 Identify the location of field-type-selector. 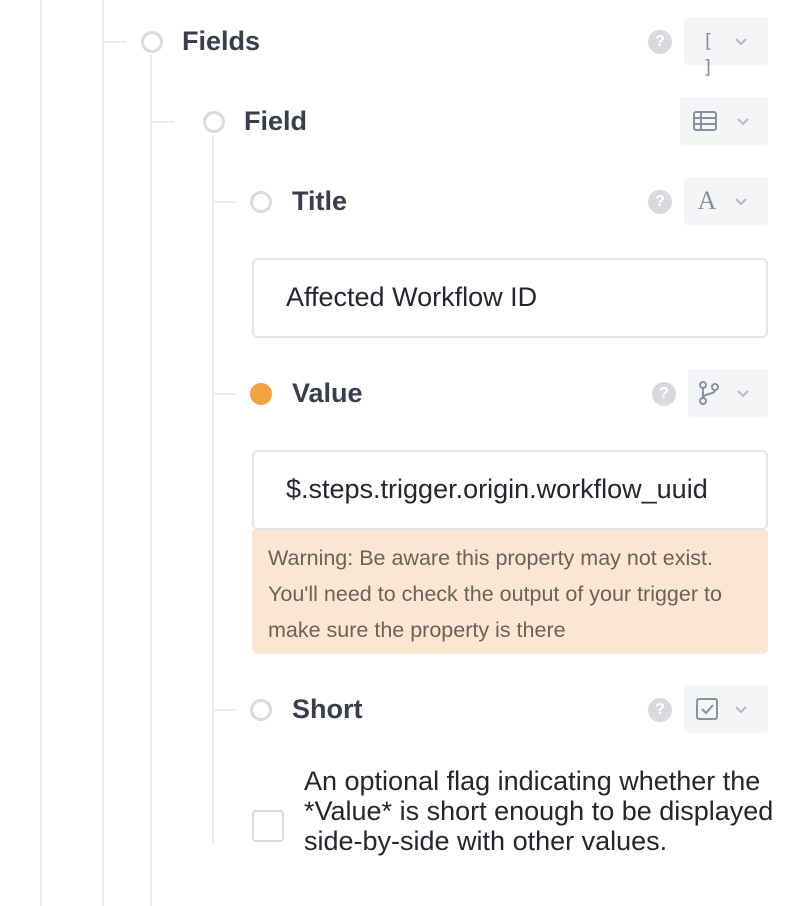
(724, 121).